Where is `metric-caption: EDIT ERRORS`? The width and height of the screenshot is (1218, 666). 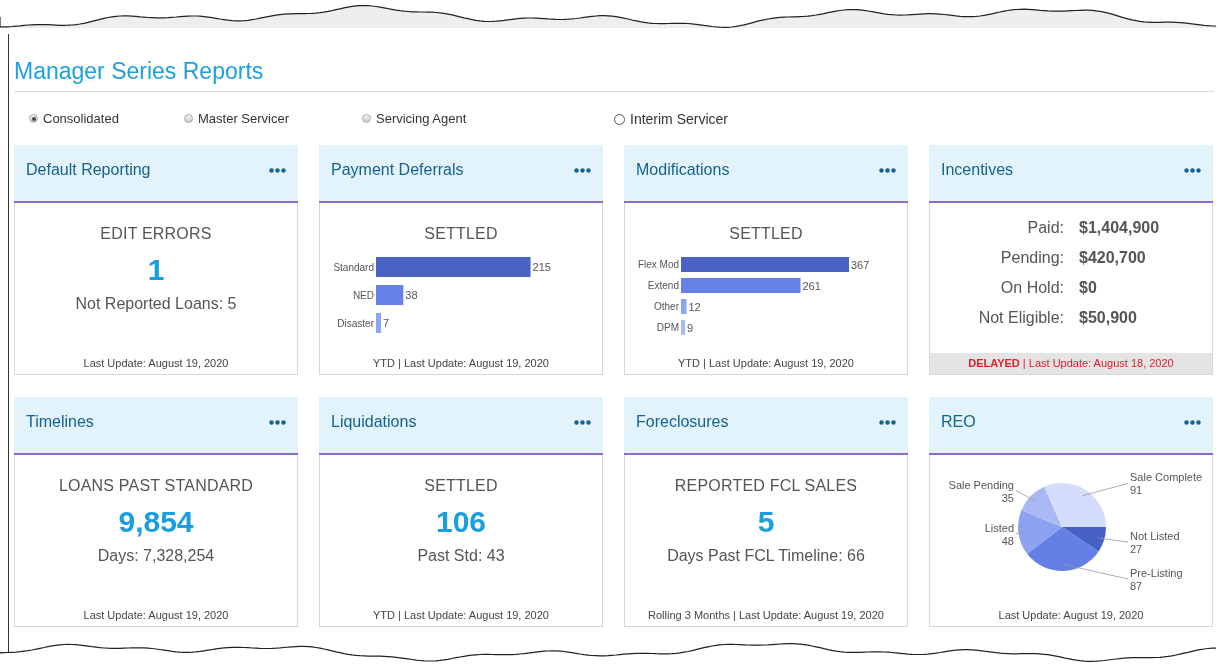 metric-caption: EDIT ERRORS is located at coordinates (156, 234).